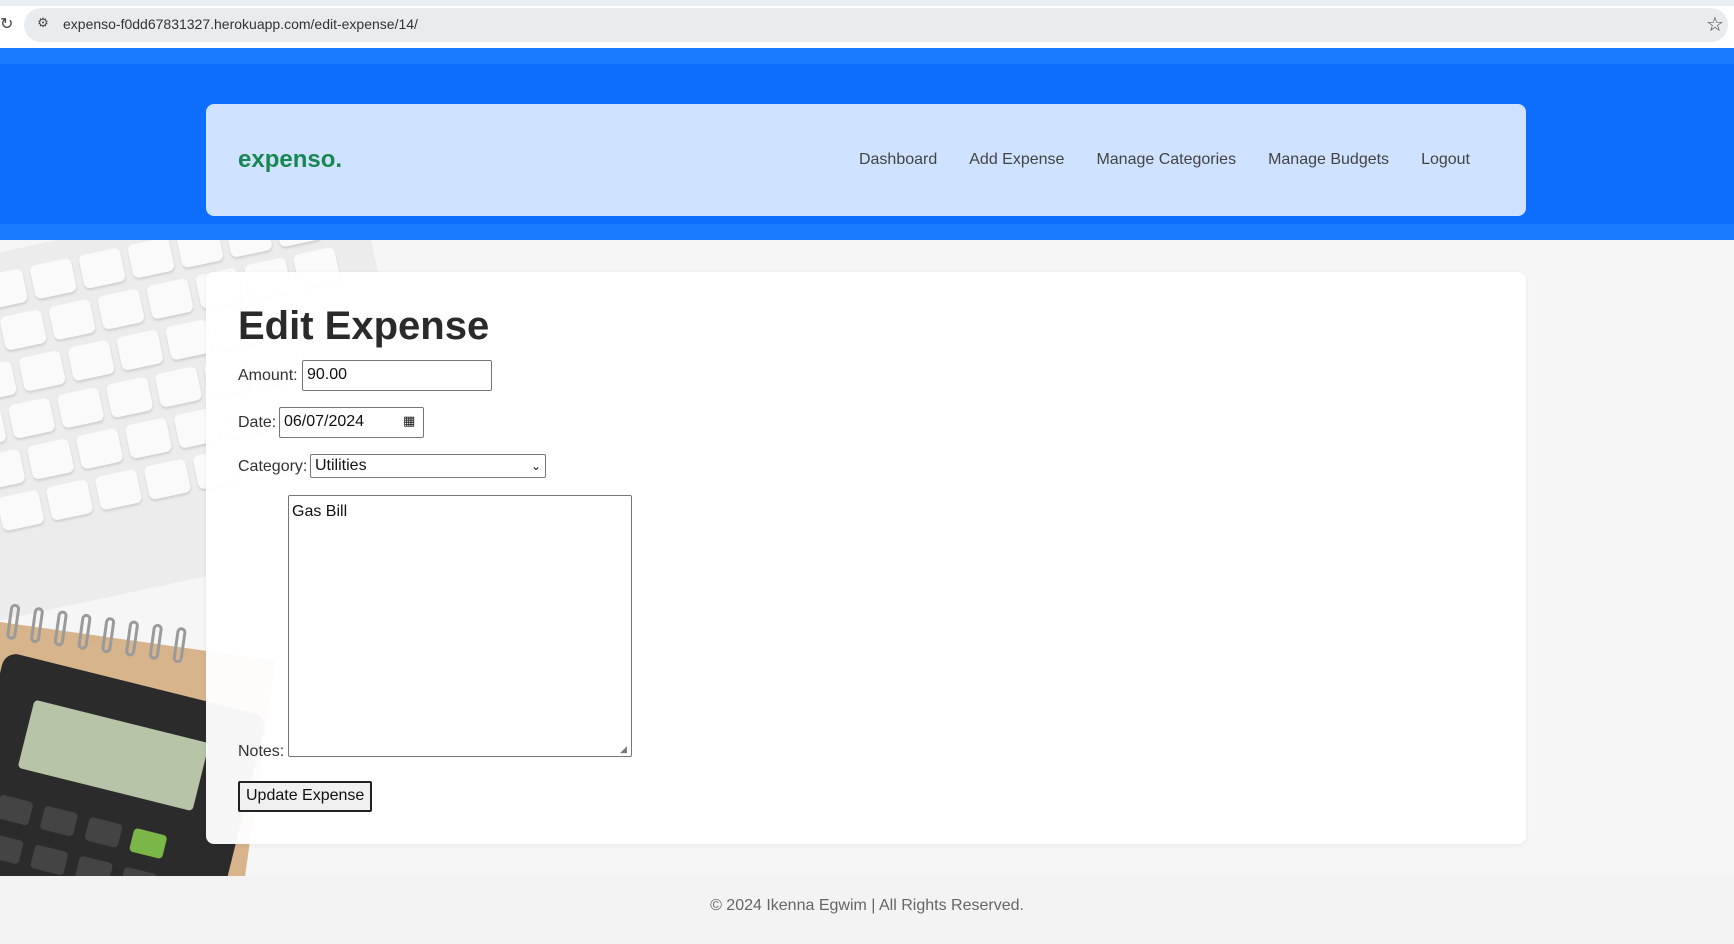 Image resolution: width=1734 pixels, height=944 pixels. I want to click on header-top-edge, so click(867, 56).